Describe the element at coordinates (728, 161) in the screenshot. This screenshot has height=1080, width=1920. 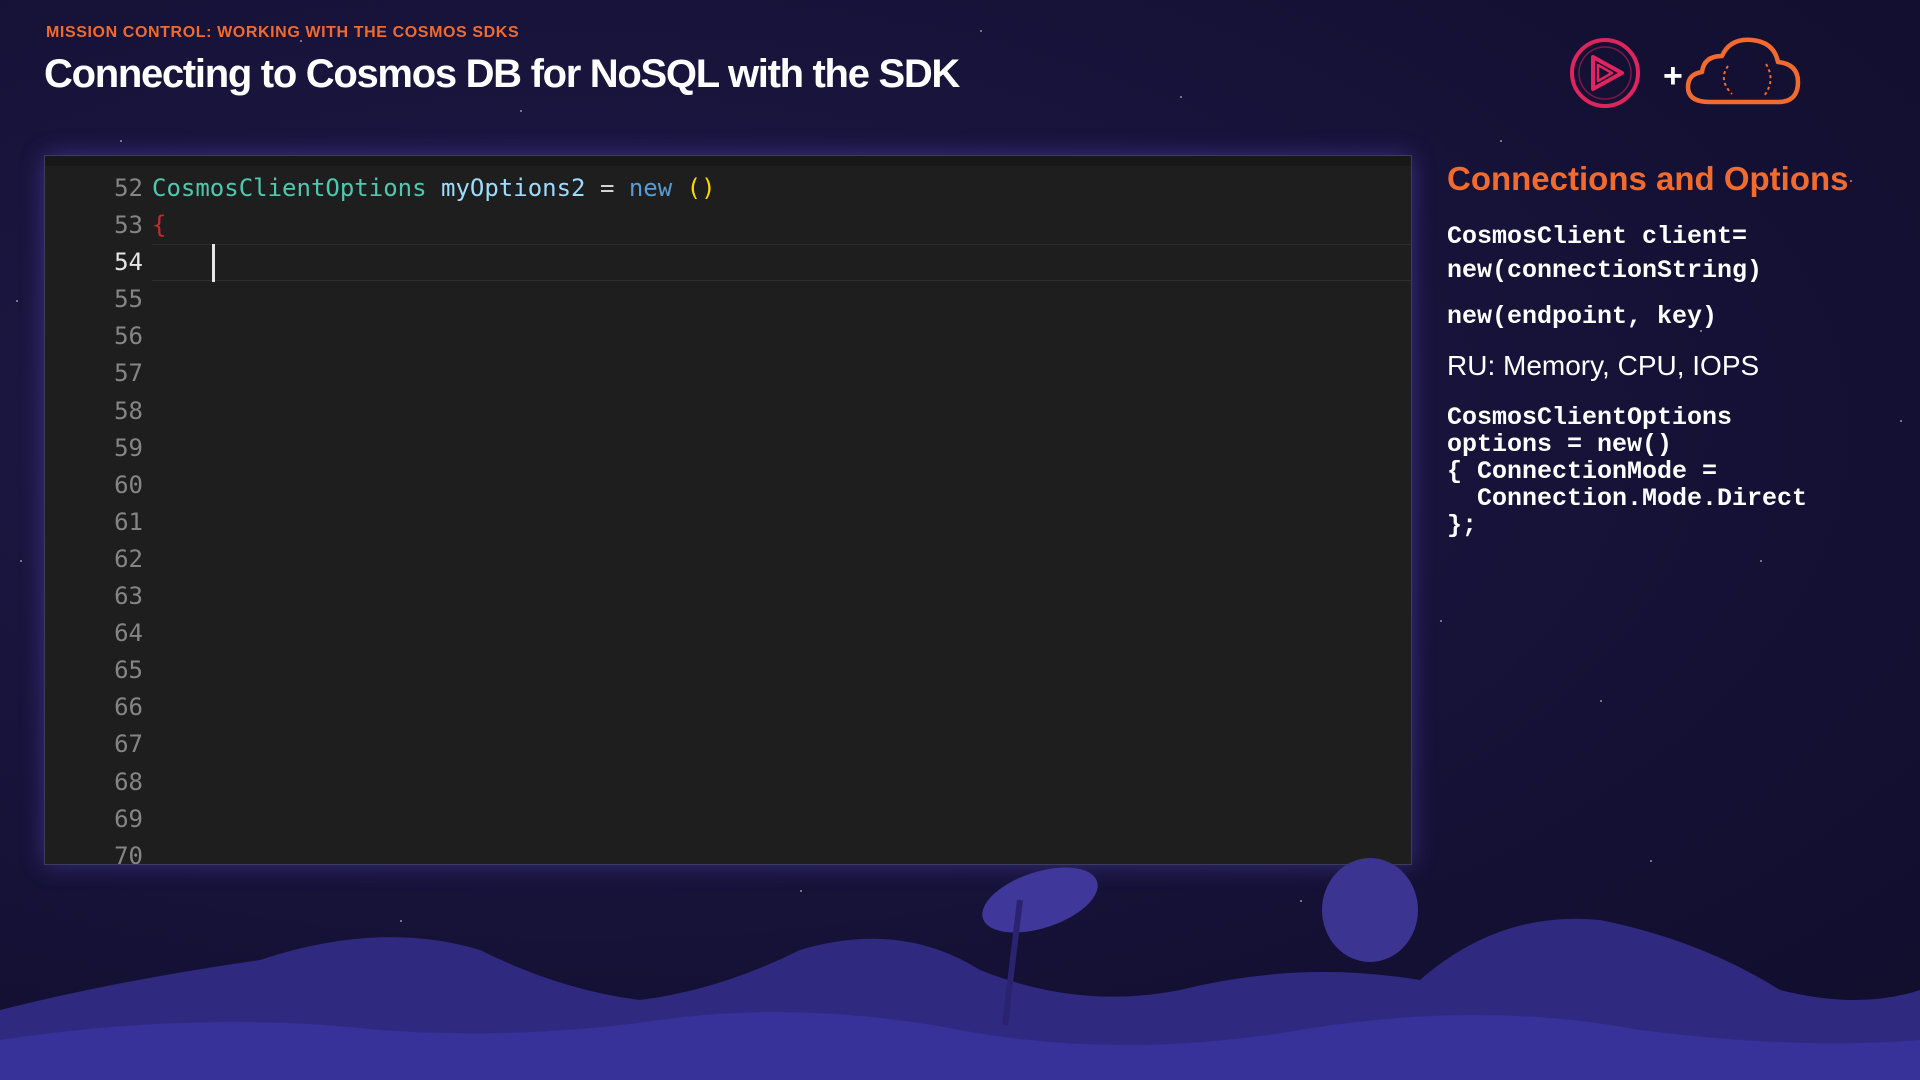
I see `editor-topbar` at that location.